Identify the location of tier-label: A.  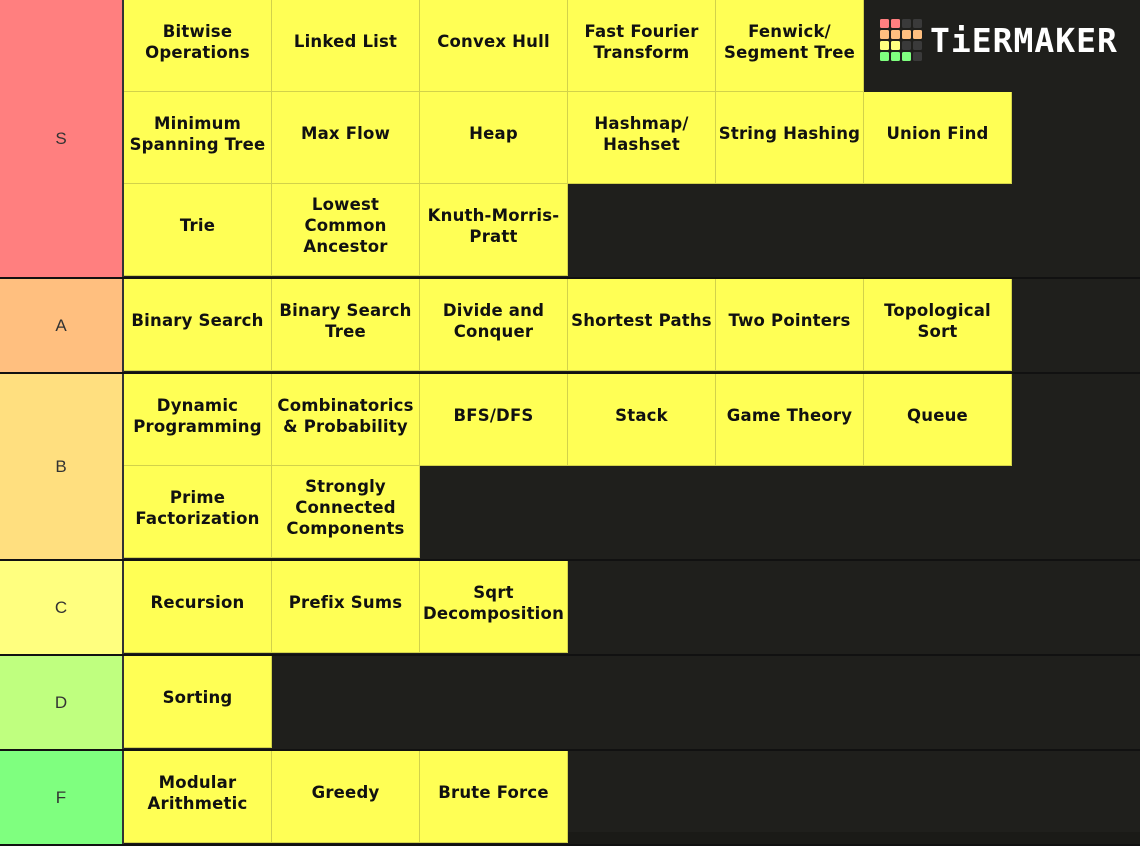
(62, 325).